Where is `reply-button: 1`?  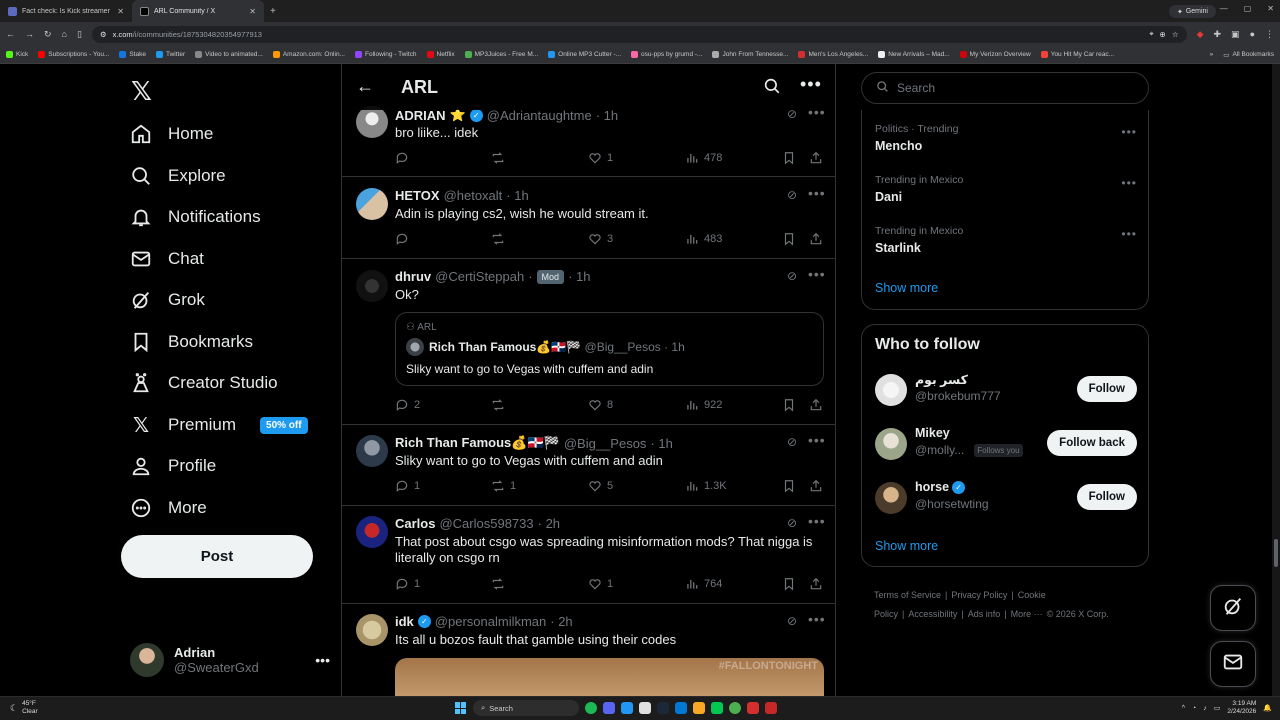
reply-button: 1 is located at coordinates (407, 584).